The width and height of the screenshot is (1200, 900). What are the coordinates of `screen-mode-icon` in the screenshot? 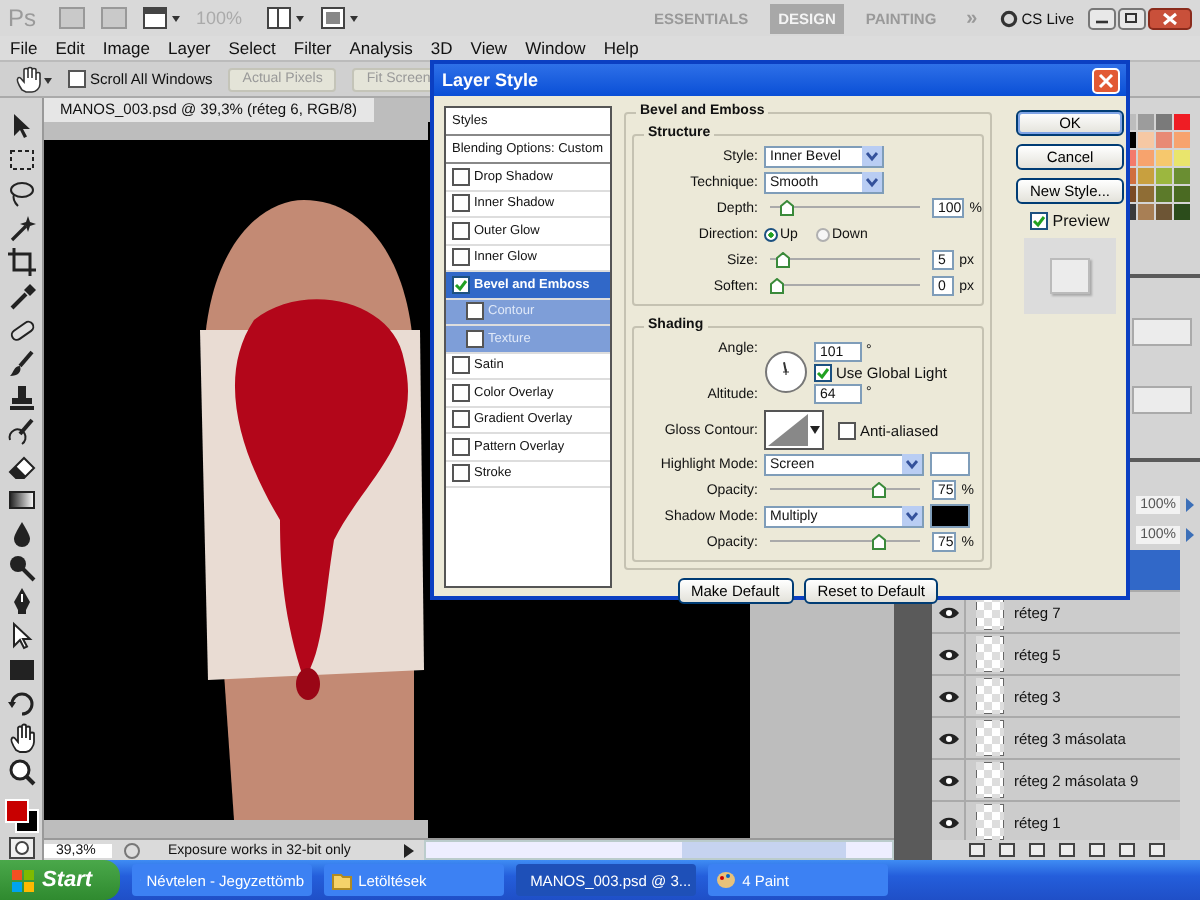 It's located at (340, 18).